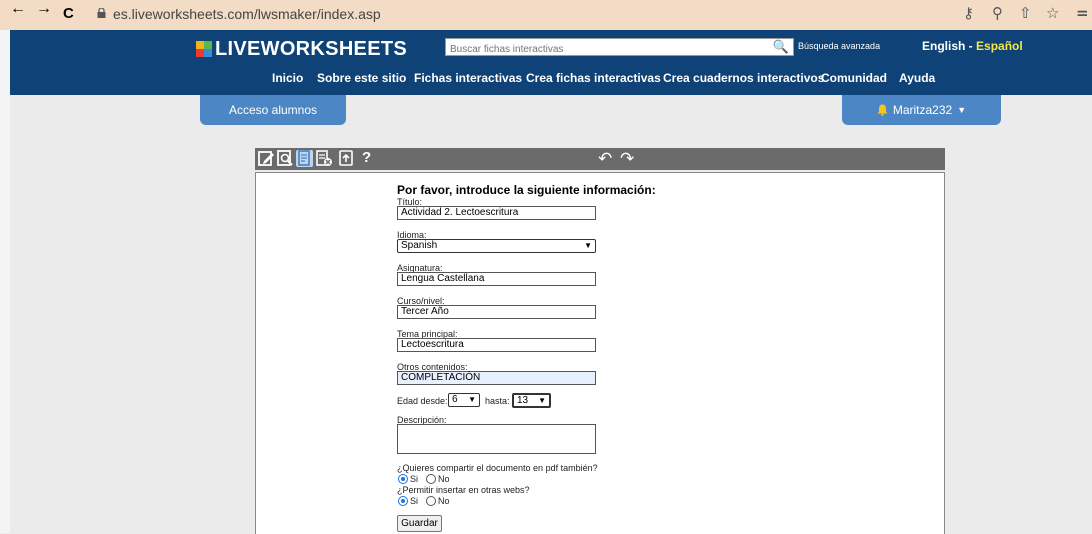 Image resolution: width=1092 pixels, height=534 pixels. I want to click on embed-yes-label: Si, so click(414, 501).